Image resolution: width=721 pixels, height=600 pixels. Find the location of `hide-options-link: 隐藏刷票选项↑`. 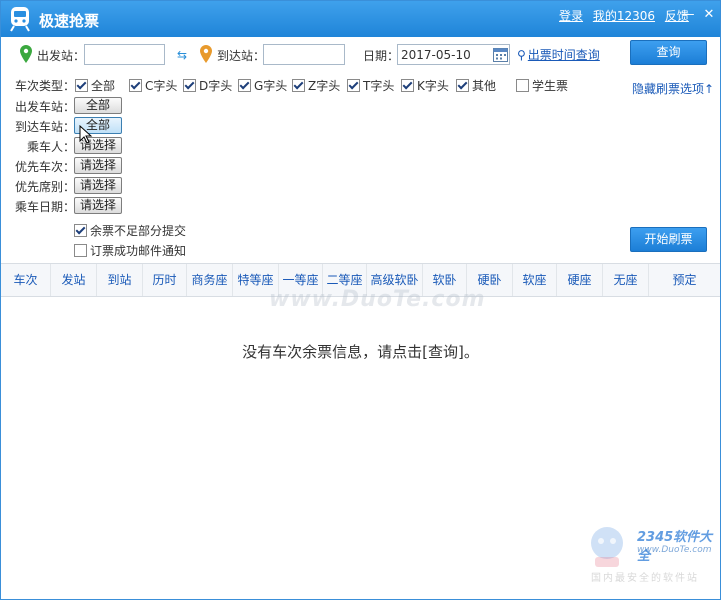

hide-options-link: 隐藏刷票选项↑ is located at coordinates (673, 88).